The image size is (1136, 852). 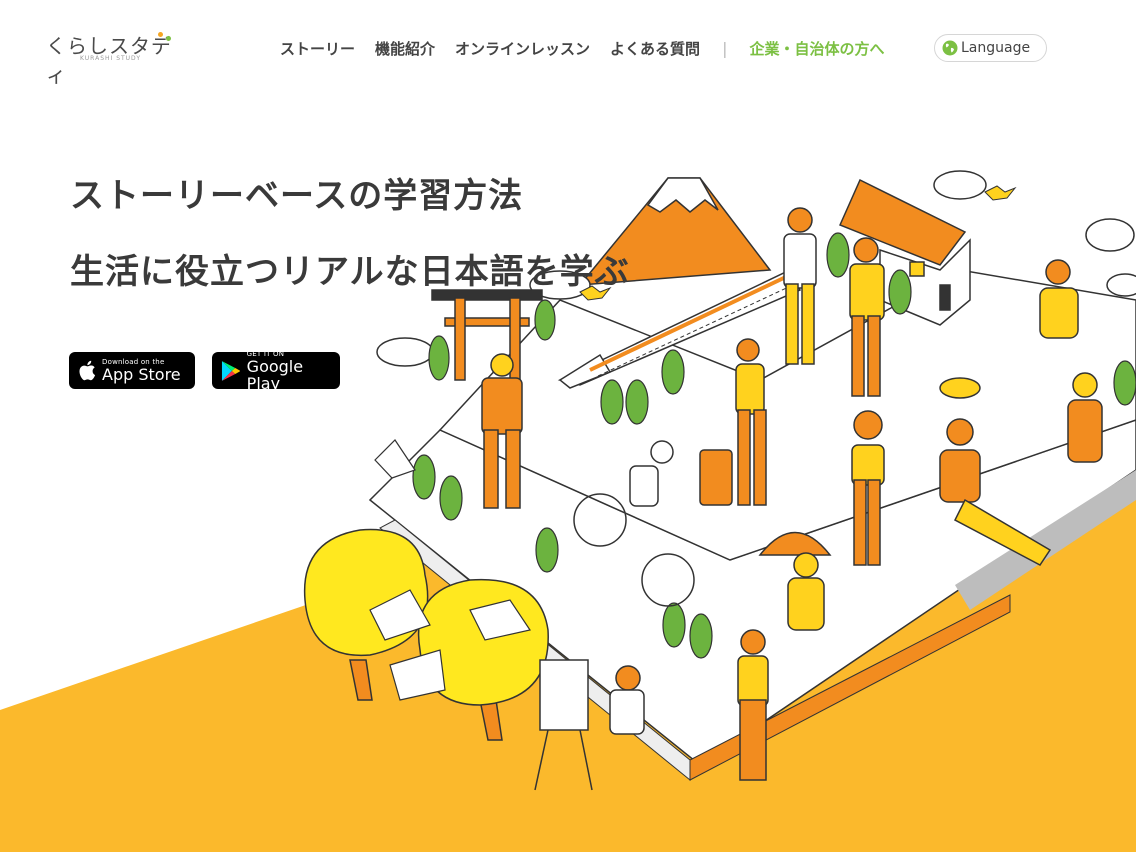 I want to click on nav-item-story: ストーリー, so click(x=317, y=48).